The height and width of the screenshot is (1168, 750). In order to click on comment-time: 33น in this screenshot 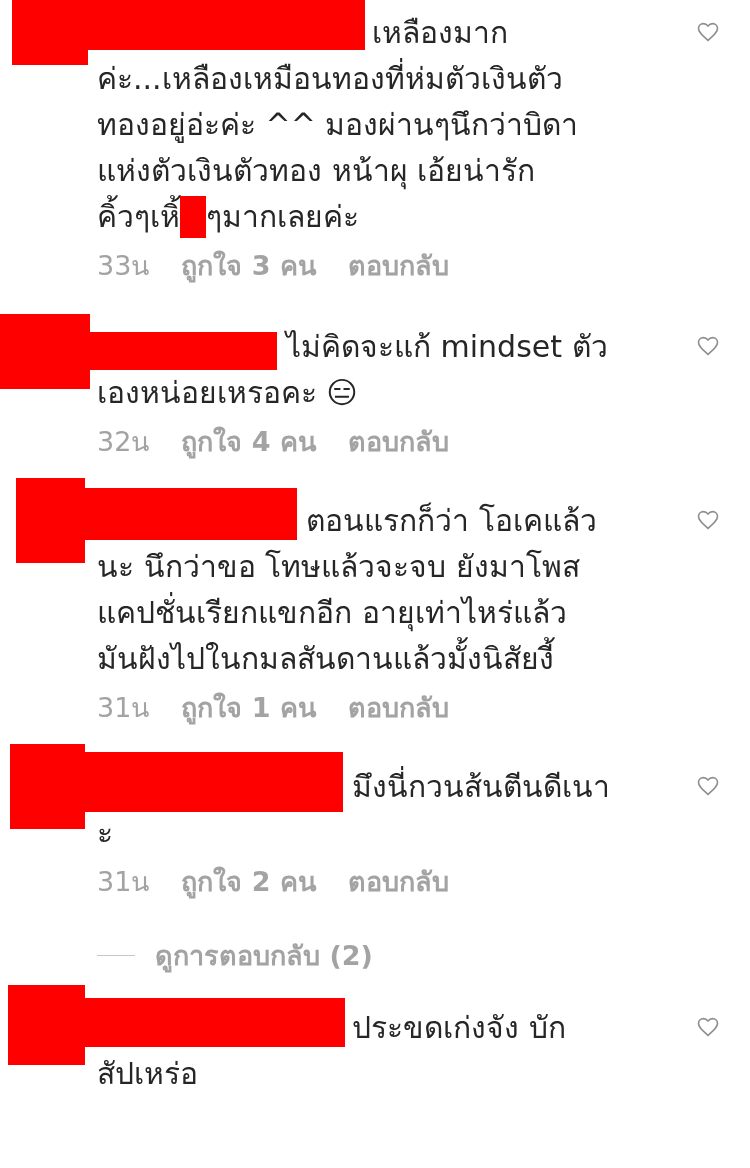, I will do `click(123, 266)`.